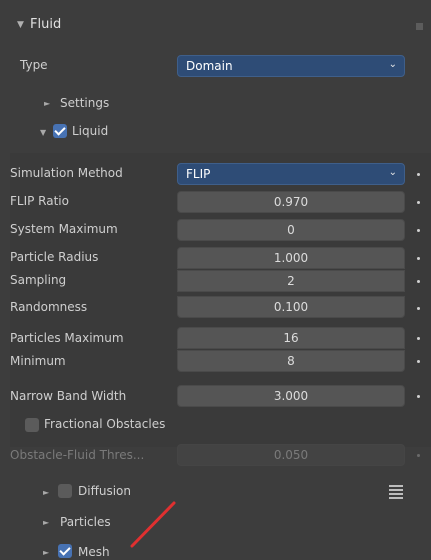 The image size is (431, 560). I want to click on presets-list-icon, so click(396, 491).